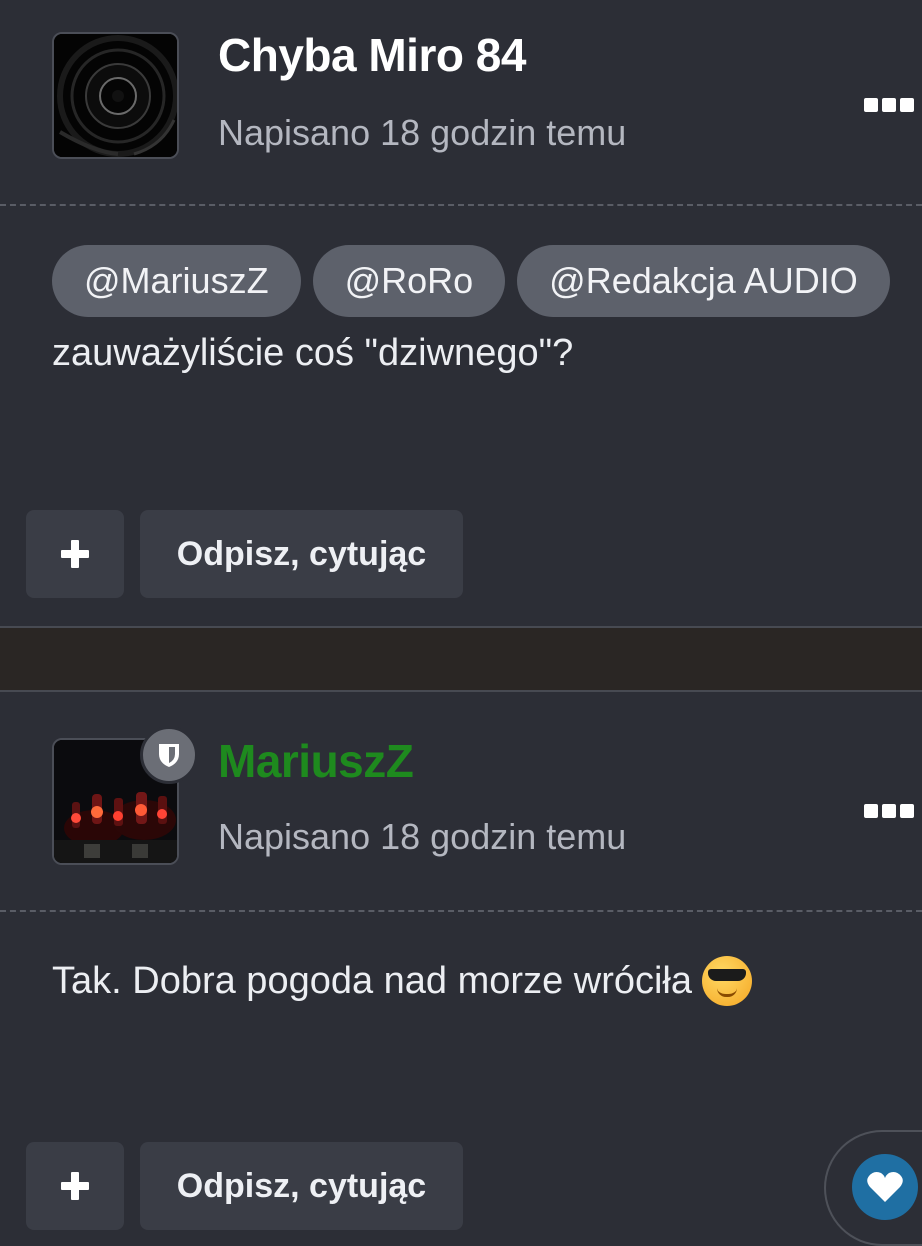 The image size is (922, 1246). Describe the element at coordinates (313, 353) in the screenshot. I see `post-body: zauważyliście coś "dziwnego"?` at that location.